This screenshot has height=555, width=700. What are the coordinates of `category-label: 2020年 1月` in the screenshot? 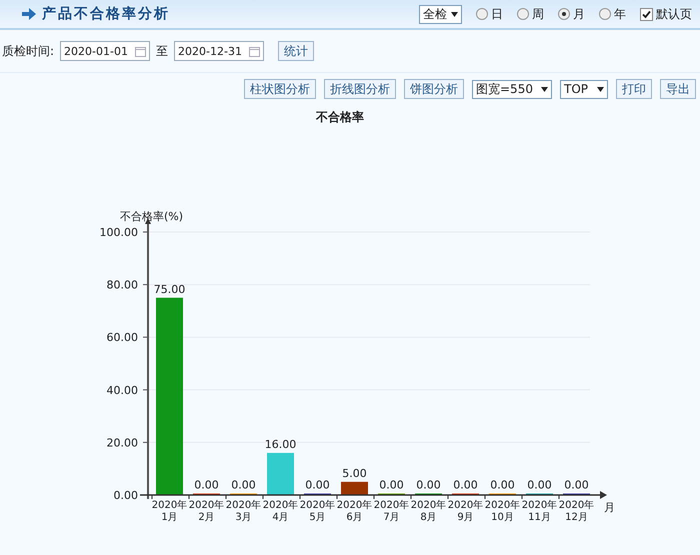 It's located at (170, 511).